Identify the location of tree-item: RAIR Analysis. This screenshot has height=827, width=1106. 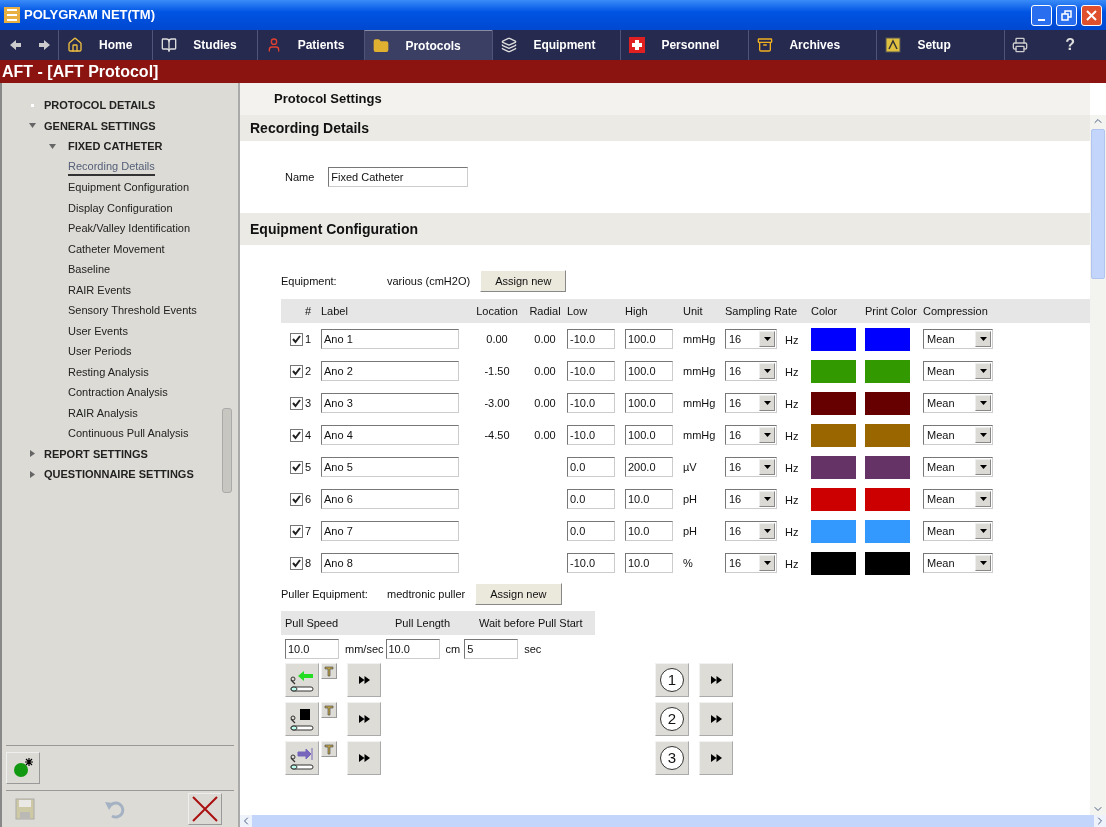
(103, 412).